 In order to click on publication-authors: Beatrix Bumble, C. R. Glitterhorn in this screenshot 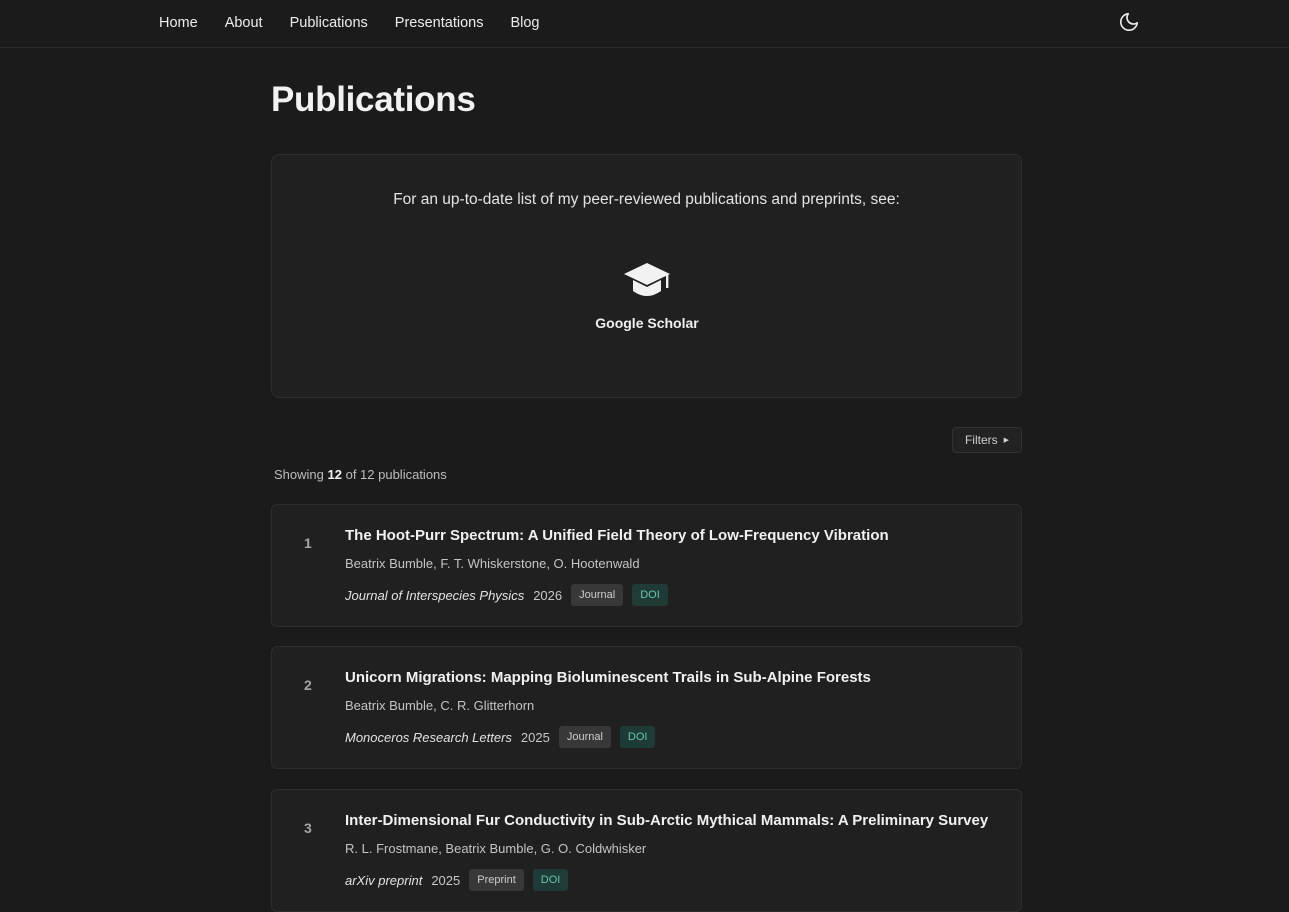, I will do `click(440, 705)`.